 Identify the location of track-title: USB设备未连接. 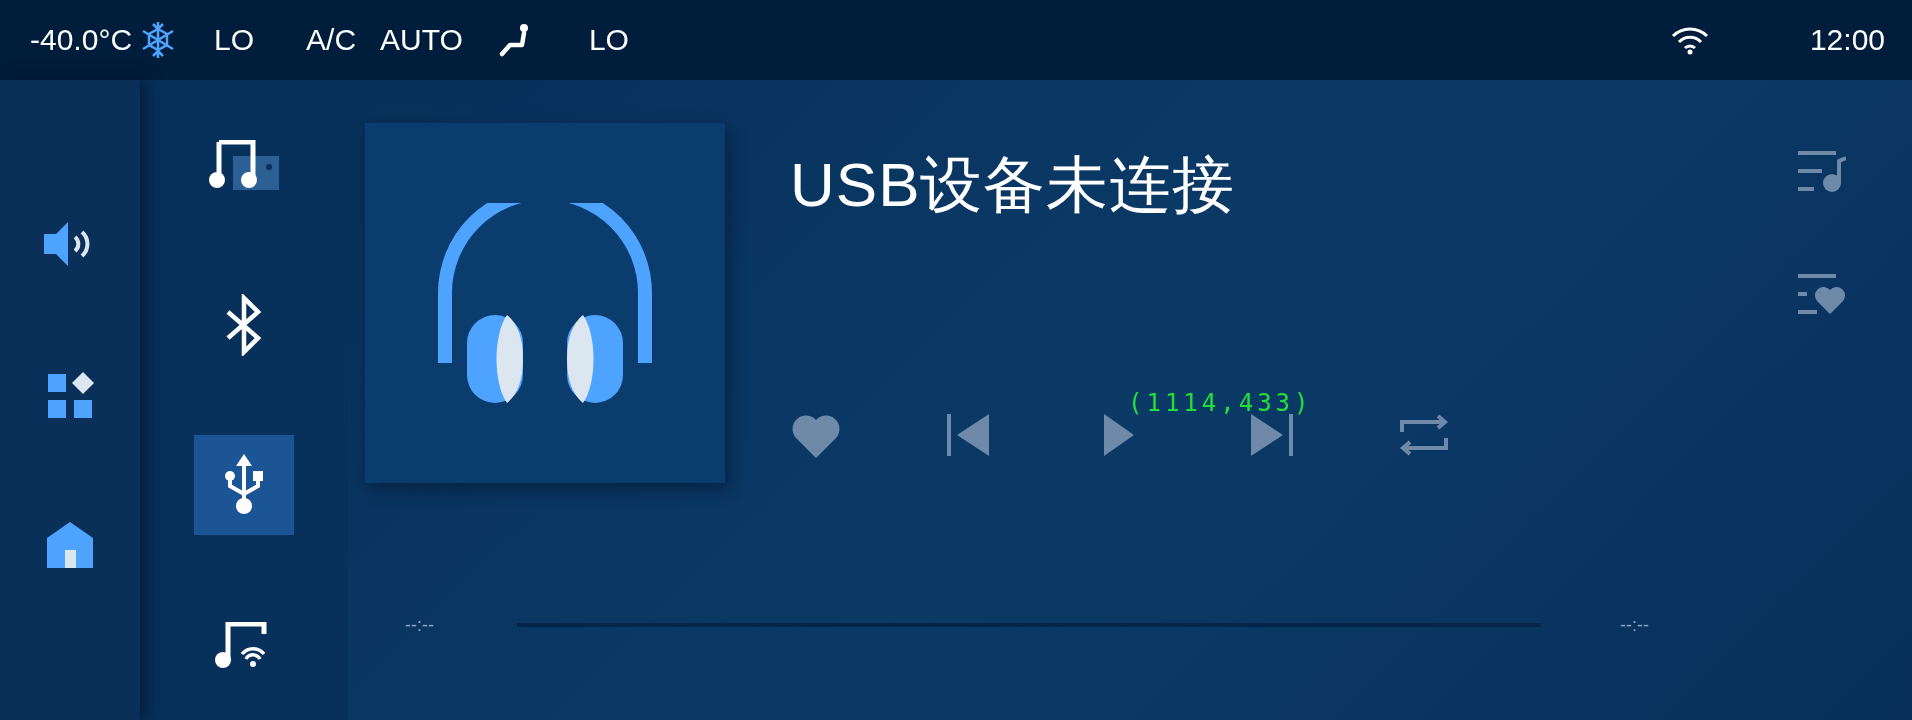
(1013, 185).